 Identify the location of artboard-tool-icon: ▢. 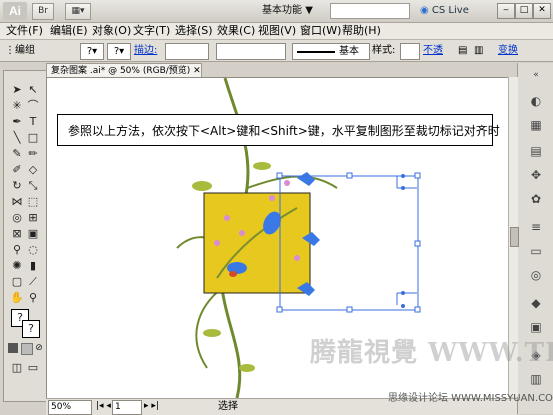
(17, 282).